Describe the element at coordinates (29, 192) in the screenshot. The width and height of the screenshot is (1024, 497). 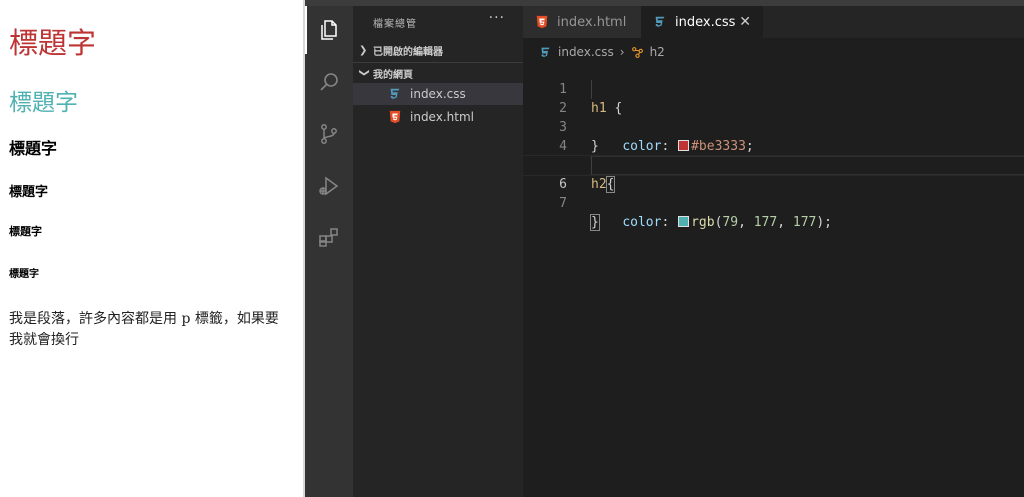
I see `heading-4: 標題字` at that location.